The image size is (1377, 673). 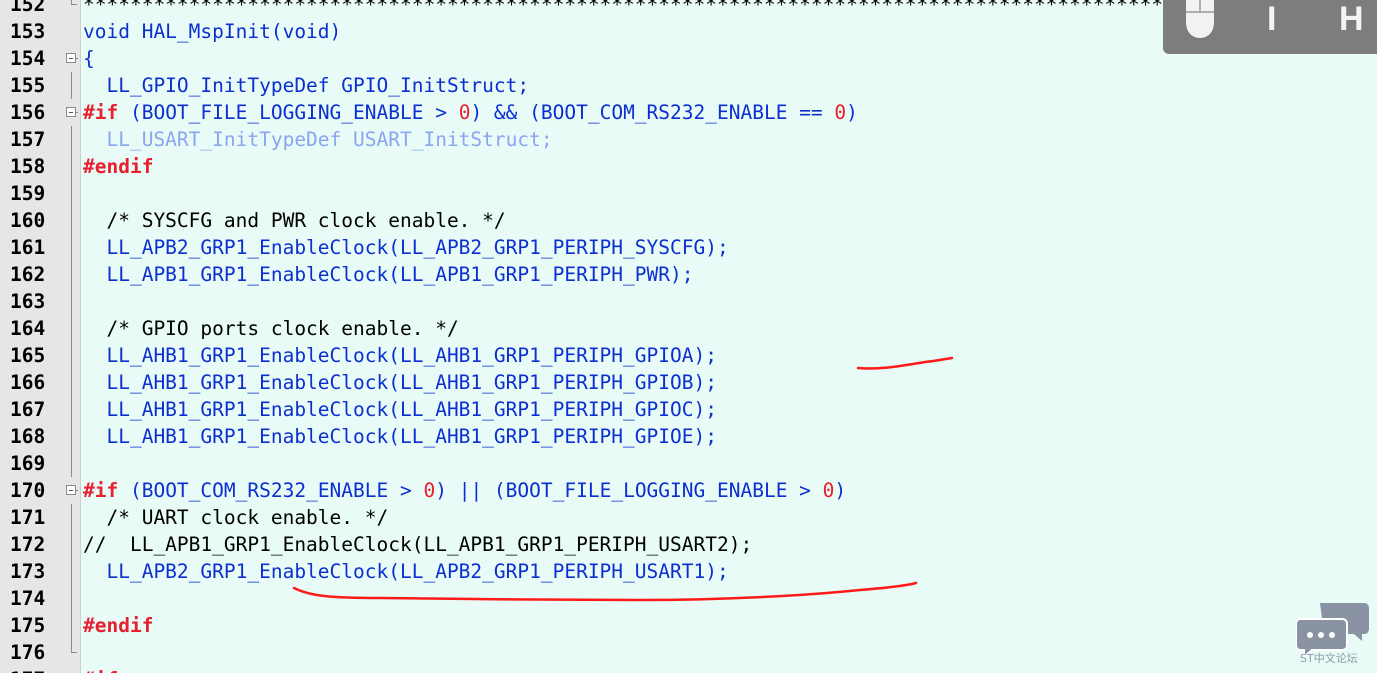 I want to click on code-token: LL_GPIO_InitTypeDef GPIO_InitStruct;, so click(x=306, y=85).